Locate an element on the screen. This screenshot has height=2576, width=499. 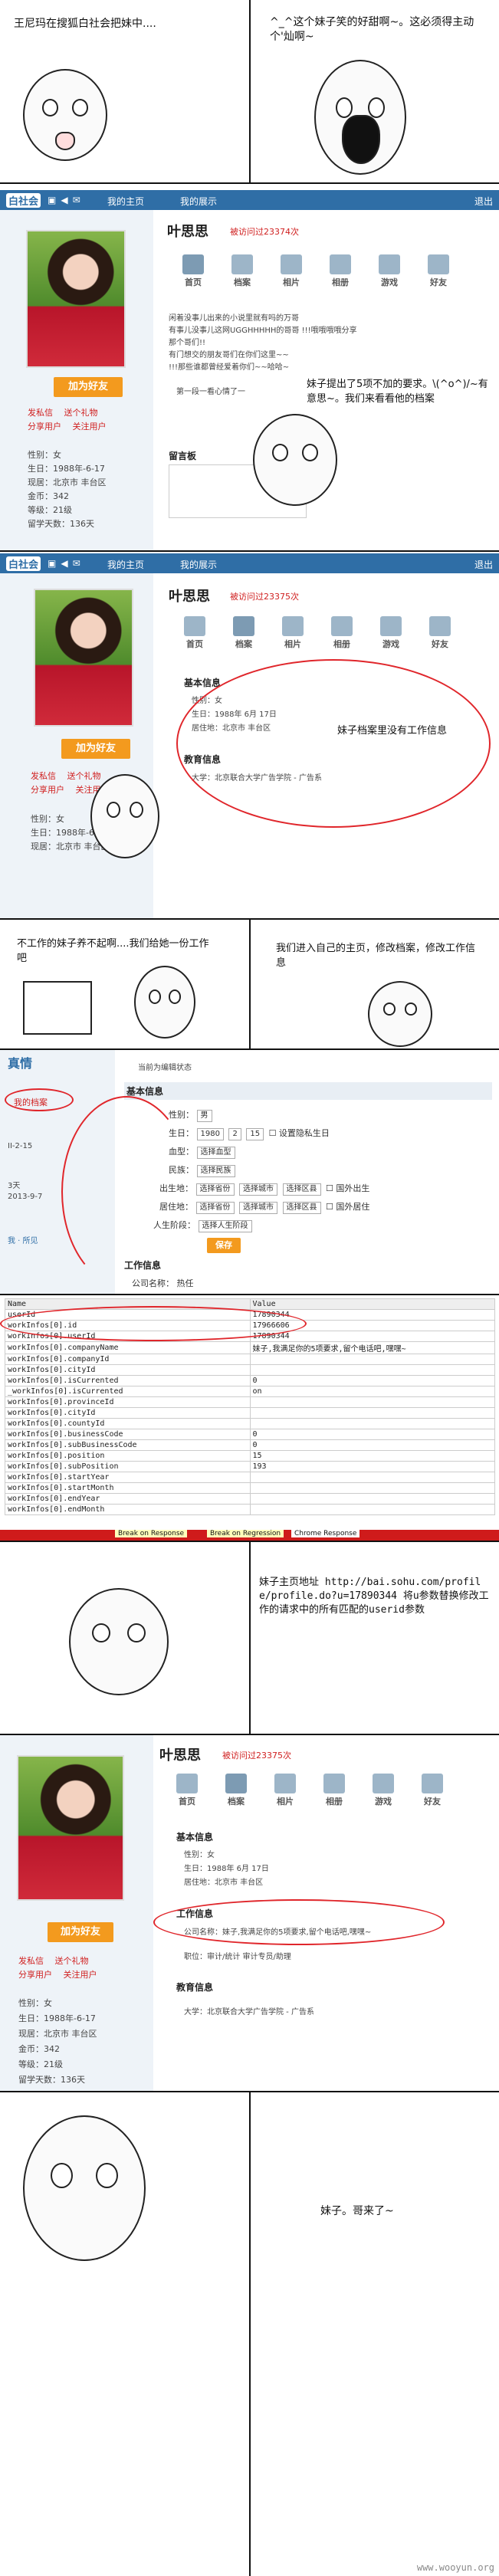
thinking-face-drawing is located at coordinates (125, 816).